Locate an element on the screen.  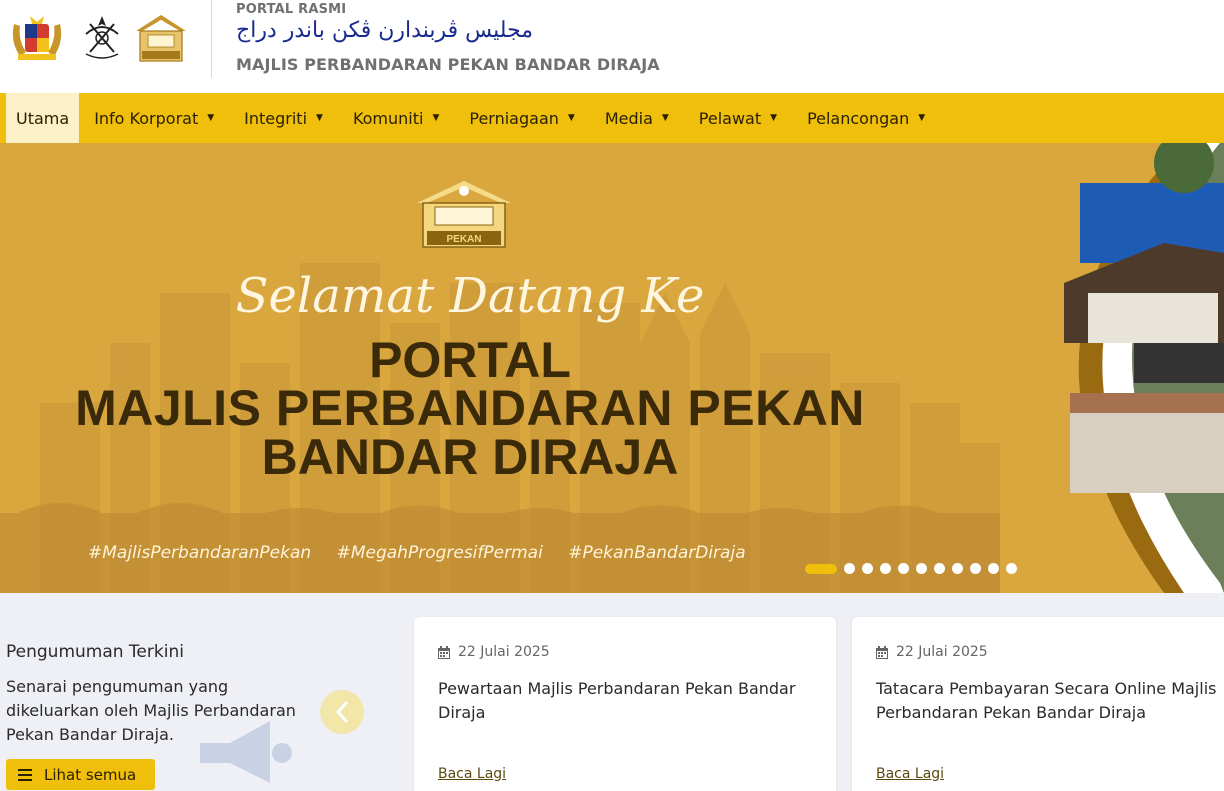
nav-item-info-korporat: Info Korporat ▼ is located at coordinates (154, 118).